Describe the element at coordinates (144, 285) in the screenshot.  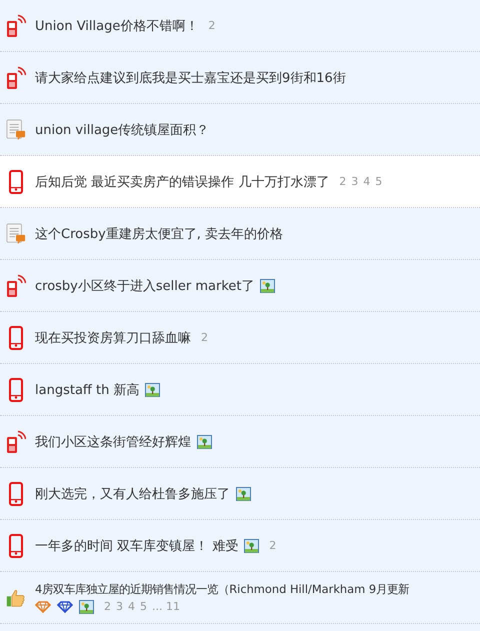
I see `thread-title: crosby小区终于进入seller market了` at that location.